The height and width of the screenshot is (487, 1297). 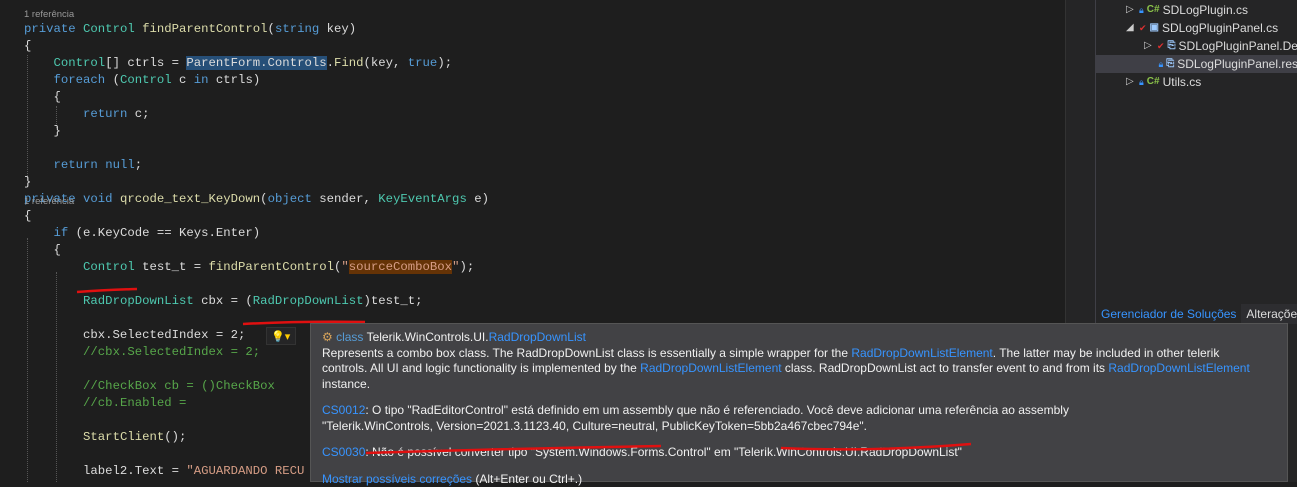 I want to click on tree-item: 🔒︎ ⎘ SDLogPluginPanel.res, so click(x=1196, y=64).